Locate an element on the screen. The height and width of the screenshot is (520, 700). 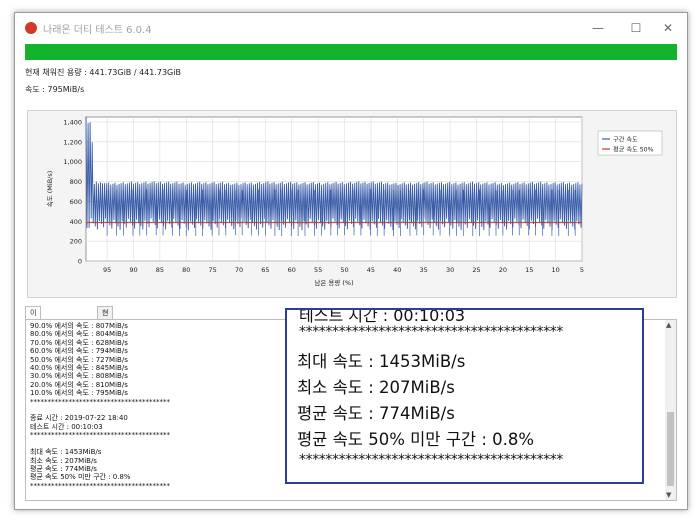
log-line: 최소 속도 : 207MiB/s is located at coordinates (63, 460).